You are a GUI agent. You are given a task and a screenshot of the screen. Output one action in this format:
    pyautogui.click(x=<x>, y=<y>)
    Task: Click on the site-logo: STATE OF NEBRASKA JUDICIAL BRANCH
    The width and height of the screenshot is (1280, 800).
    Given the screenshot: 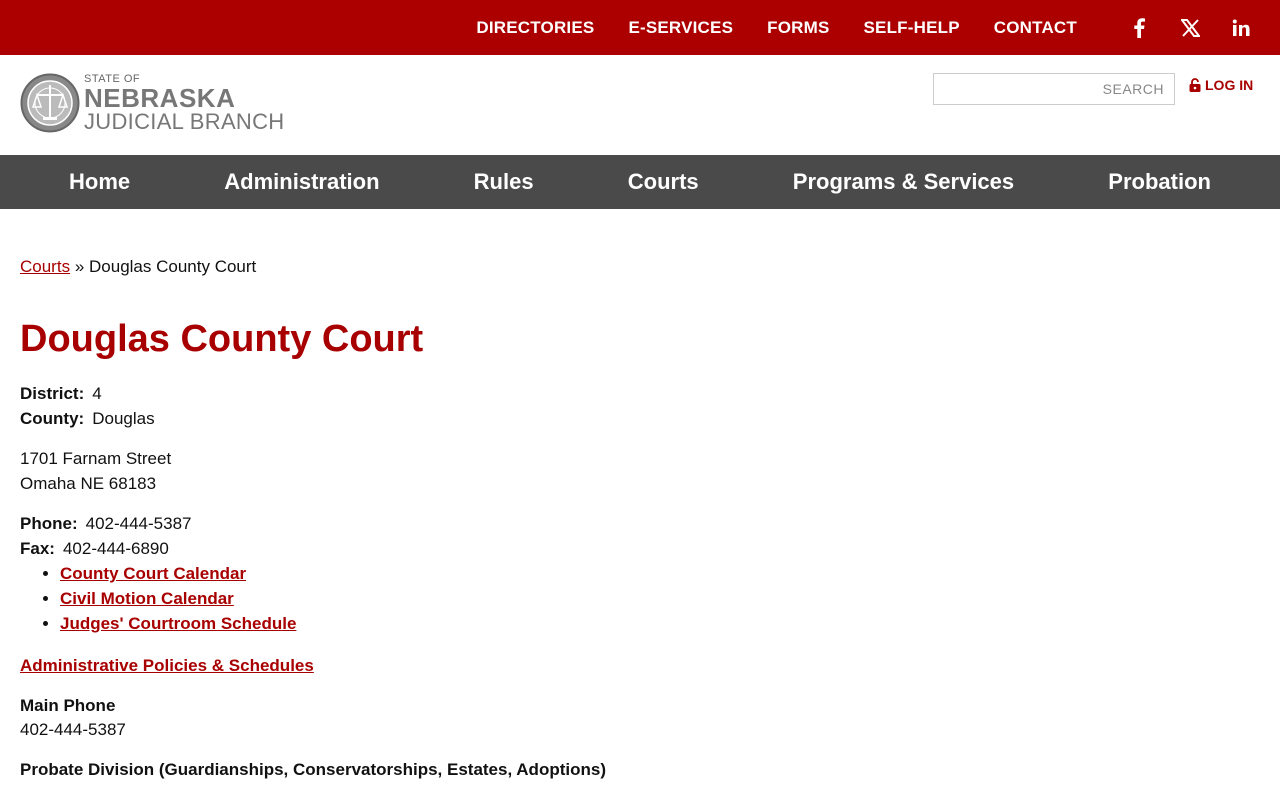 What is the action you would take?
    pyautogui.click(x=152, y=103)
    